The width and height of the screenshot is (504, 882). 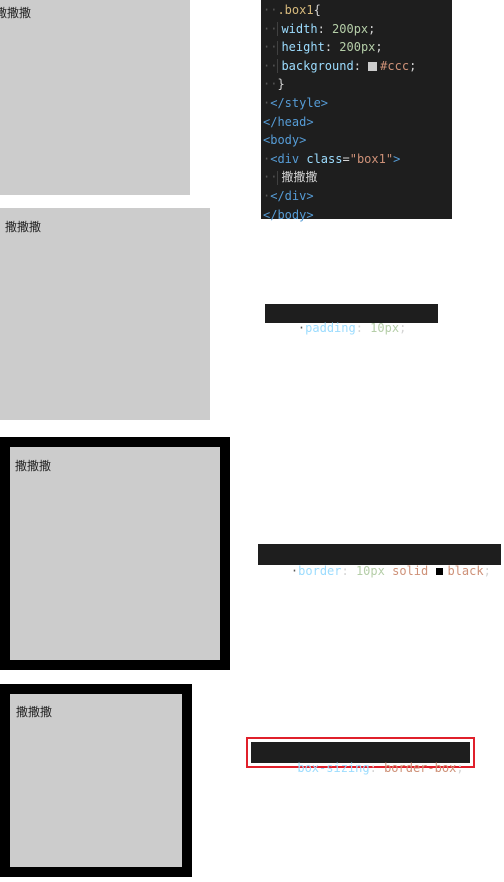 What do you see at coordinates (357, 215) in the screenshot?
I see `code-line: </body>` at bounding box center [357, 215].